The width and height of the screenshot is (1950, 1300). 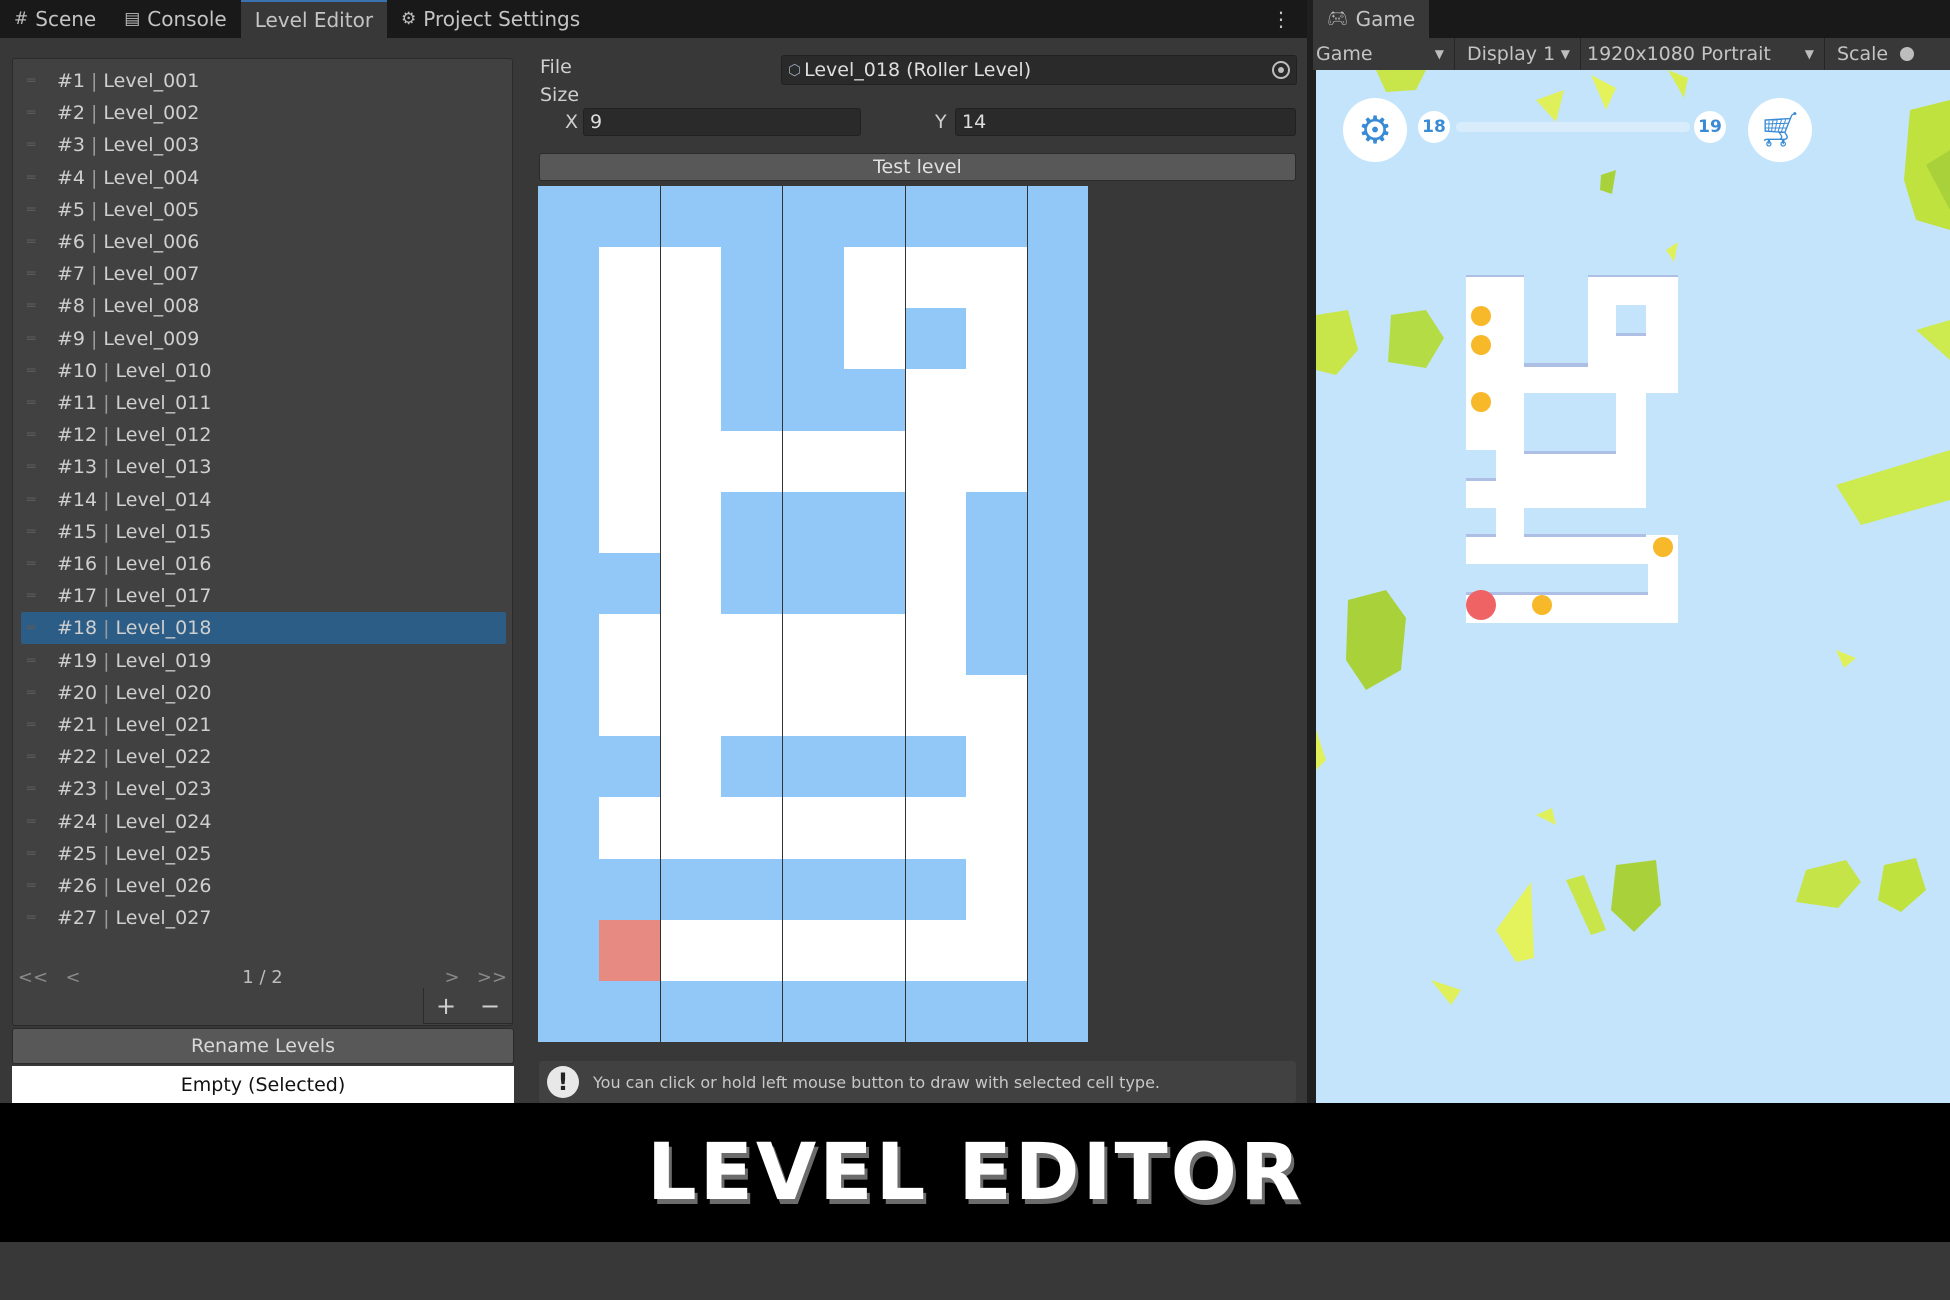 I want to click on test-level-button: Test level, so click(x=917, y=167).